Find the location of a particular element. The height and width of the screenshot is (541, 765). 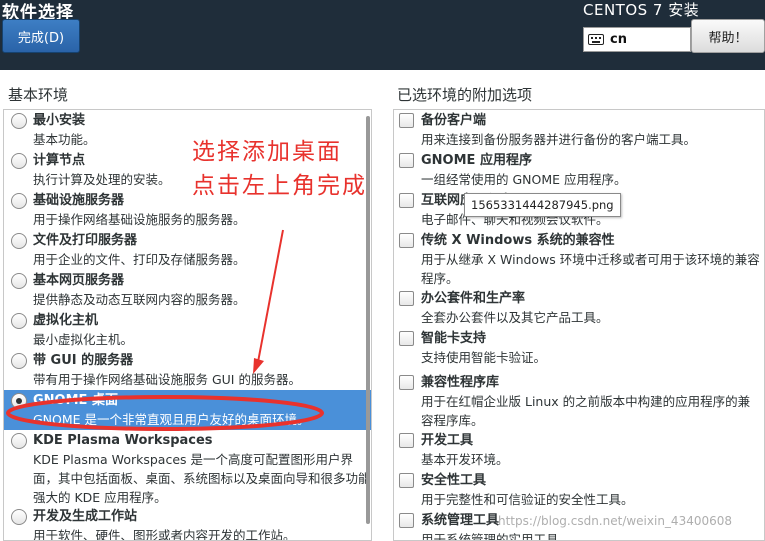

addon-item-smart-card: 智能卡支持 支持使用智能卡验证。 is located at coordinates (579, 350).